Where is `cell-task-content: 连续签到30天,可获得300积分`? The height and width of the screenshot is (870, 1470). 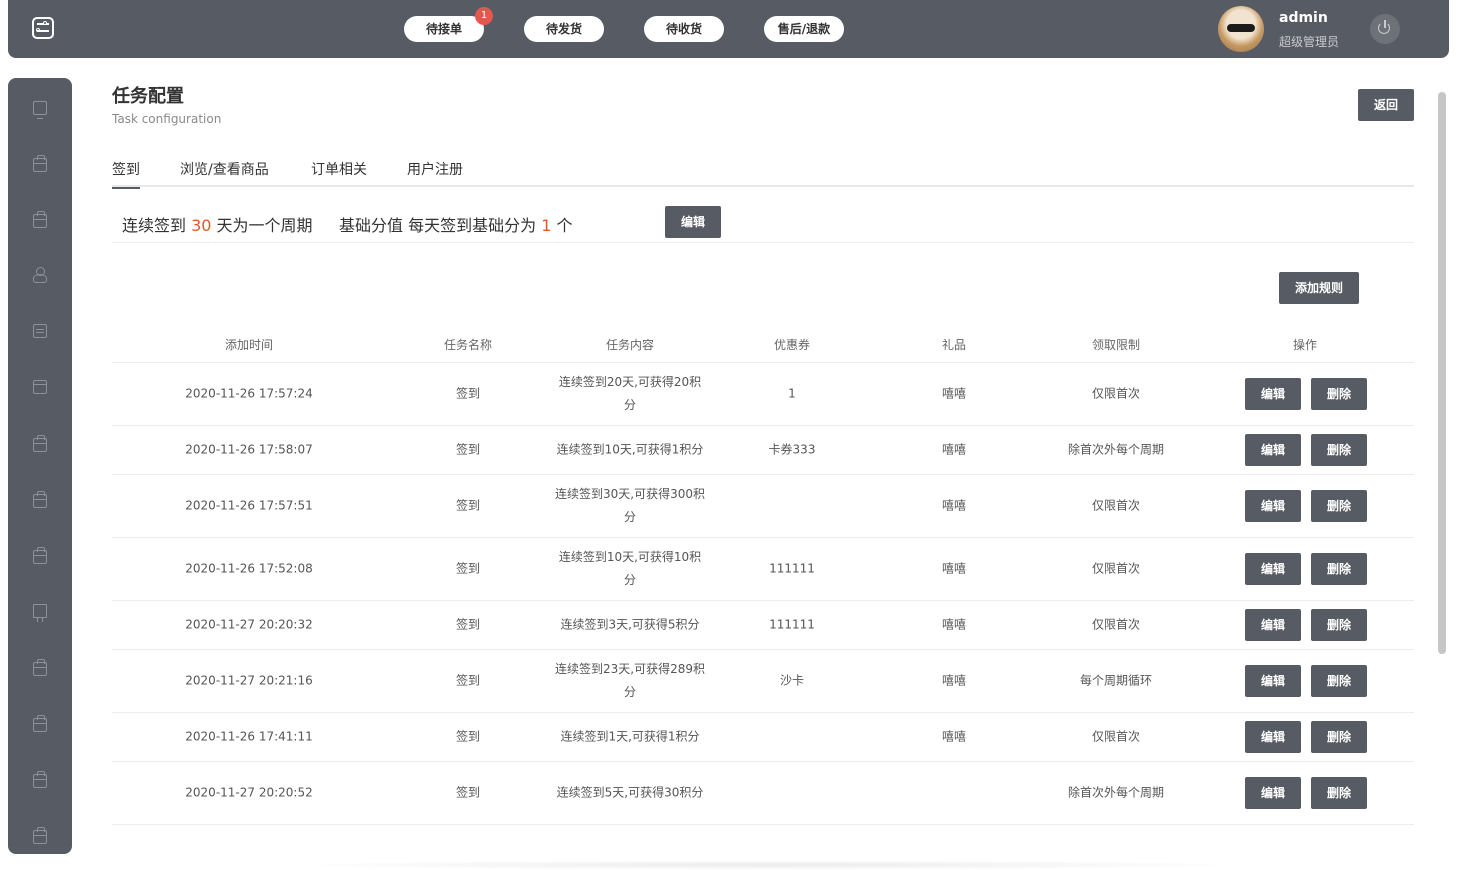 cell-task-content: 连续签到30天,可获得300积分 is located at coordinates (630, 505).